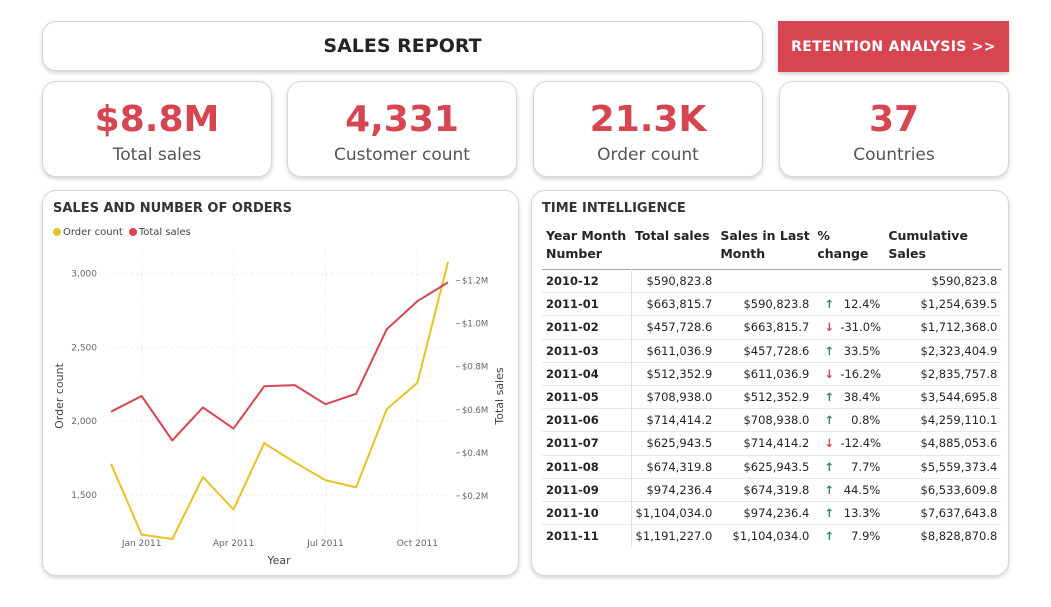  I want to click on kpi-value: 21.3K, so click(648, 119).